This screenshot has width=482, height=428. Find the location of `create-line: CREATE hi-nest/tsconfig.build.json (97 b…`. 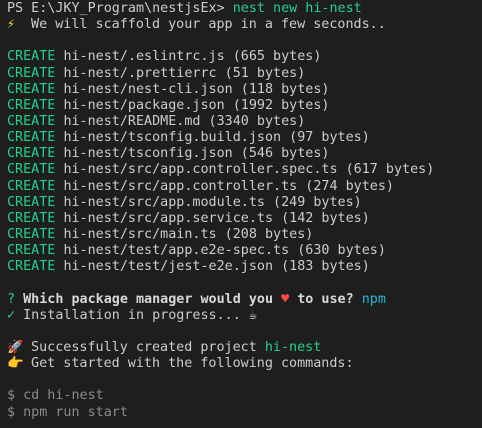

create-line: CREATE hi-nest/tsconfig.build.json (97 b… is located at coordinates (244, 138).